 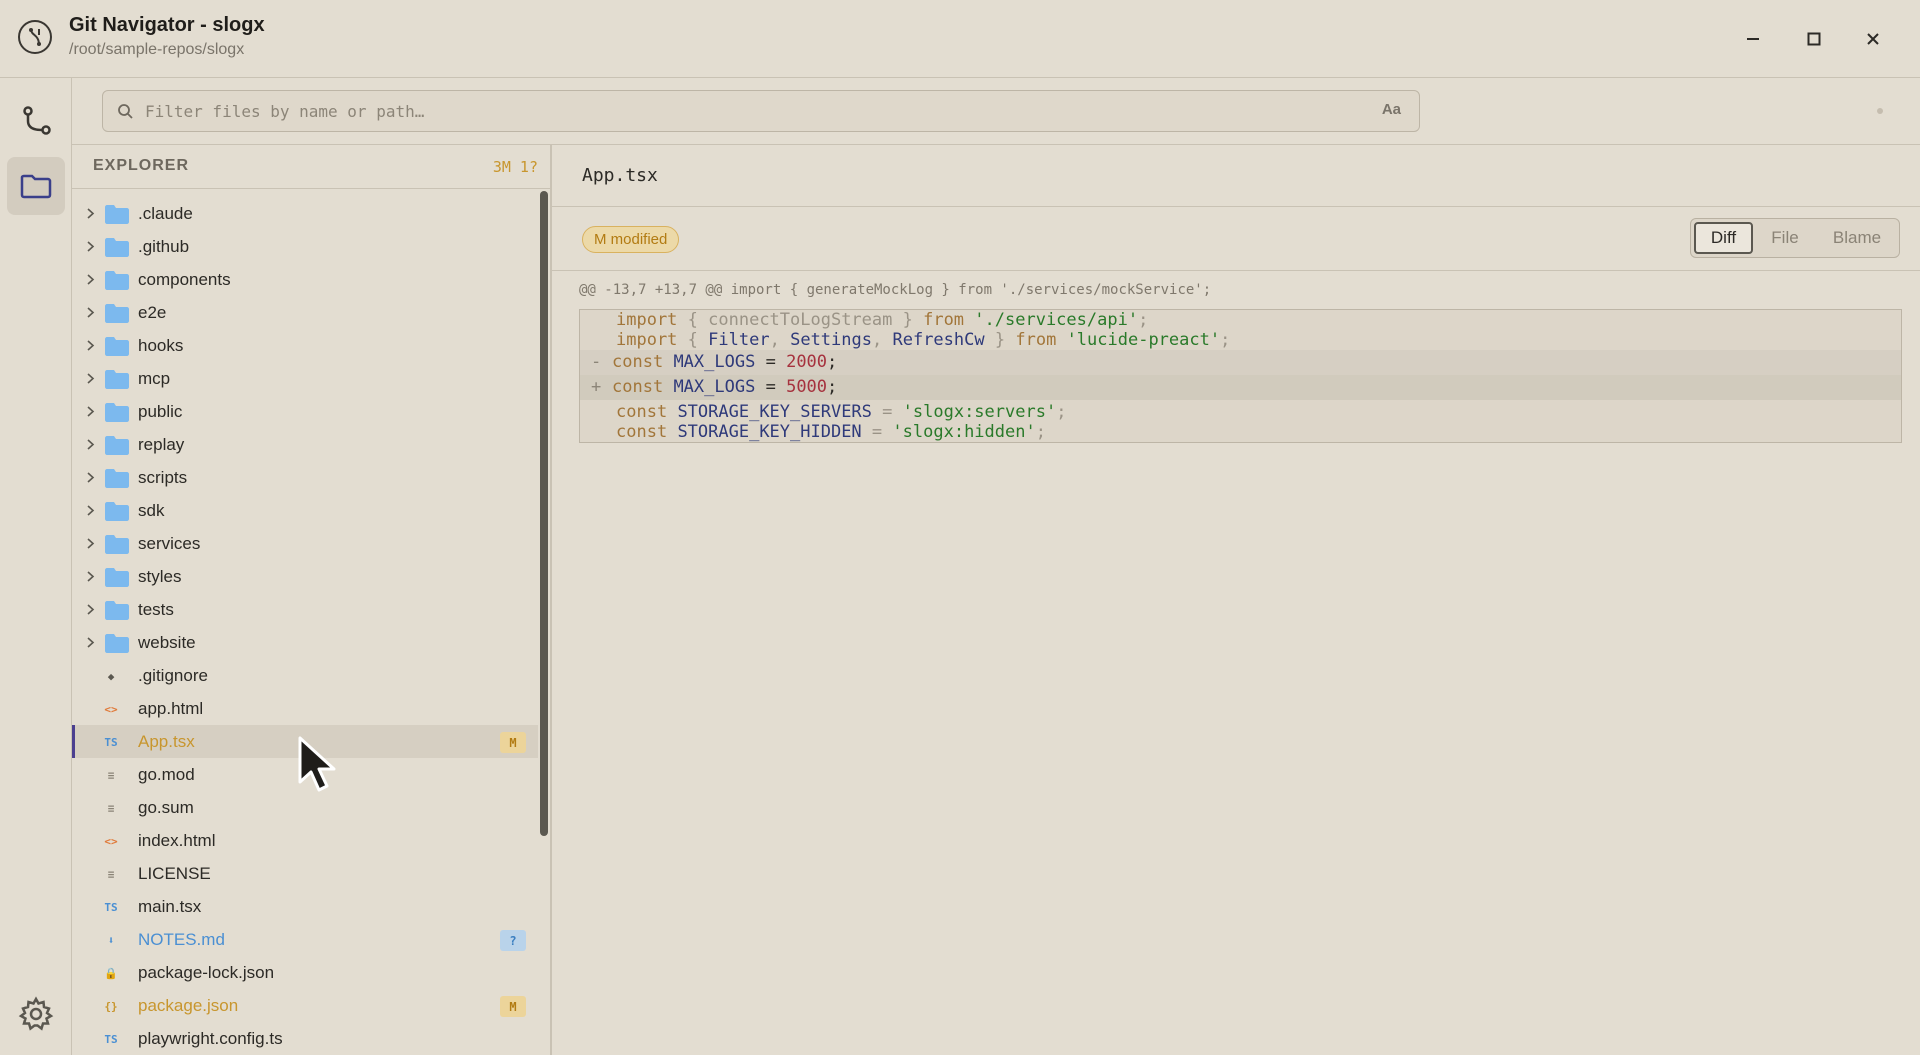 What do you see at coordinates (305, 477) in the screenshot?
I see `tree-folder: scripts` at bounding box center [305, 477].